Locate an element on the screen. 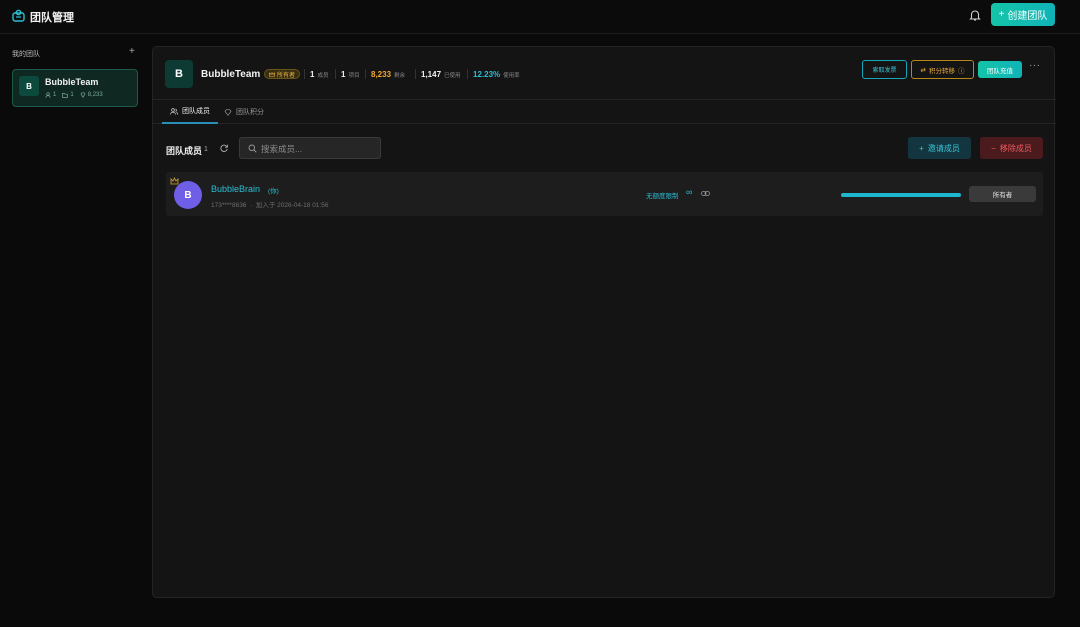  usage-progress-fill is located at coordinates (901, 195).